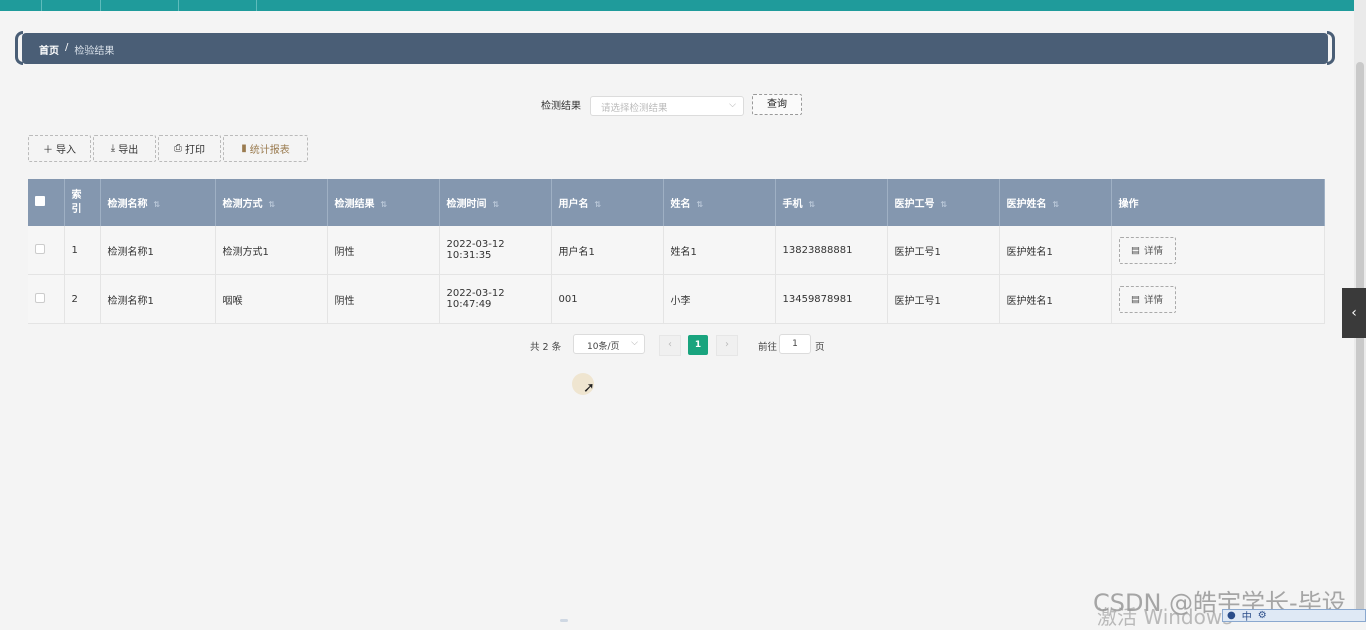 This screenshot has width=1366, height=630. What do you see at coordinates (675, 48) in the screenshot?
I see `breadcrumb: 首页 / 检验结果` at bounding box center [675, 48].